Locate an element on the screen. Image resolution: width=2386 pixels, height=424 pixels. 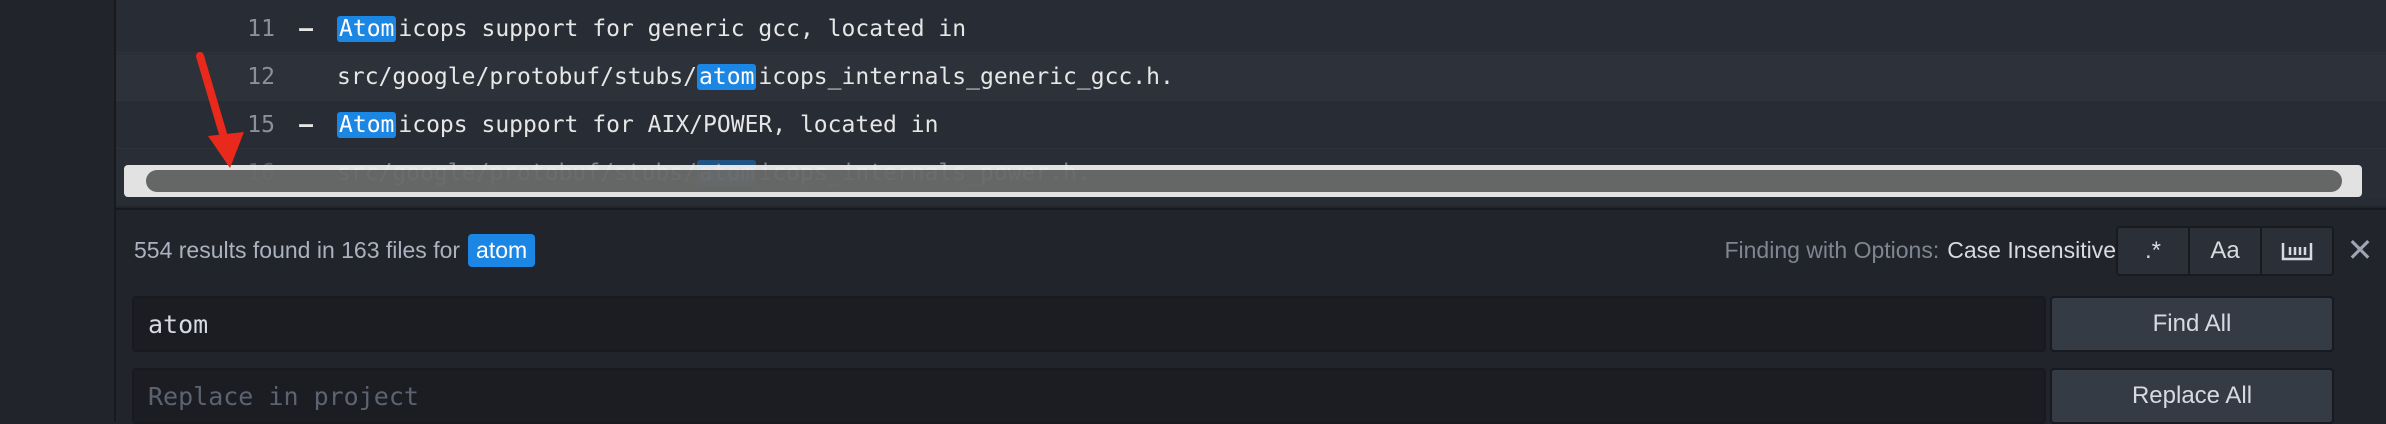
replace-input is located at coordinates (1089, 396).